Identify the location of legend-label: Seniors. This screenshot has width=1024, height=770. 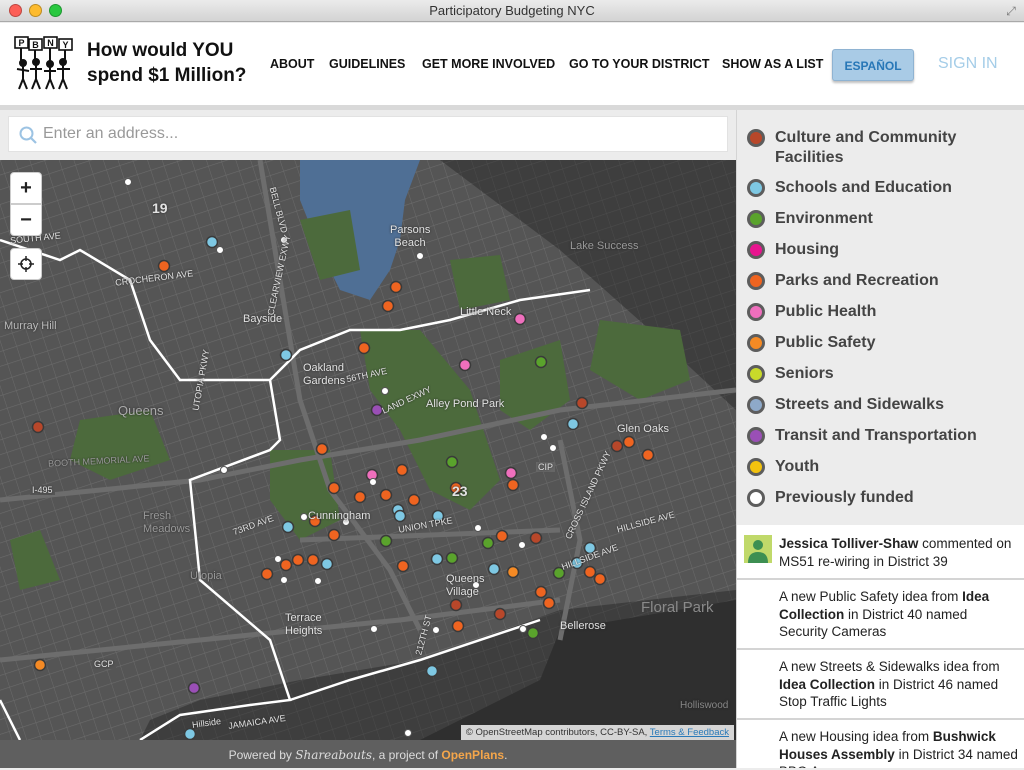
(804, 373).